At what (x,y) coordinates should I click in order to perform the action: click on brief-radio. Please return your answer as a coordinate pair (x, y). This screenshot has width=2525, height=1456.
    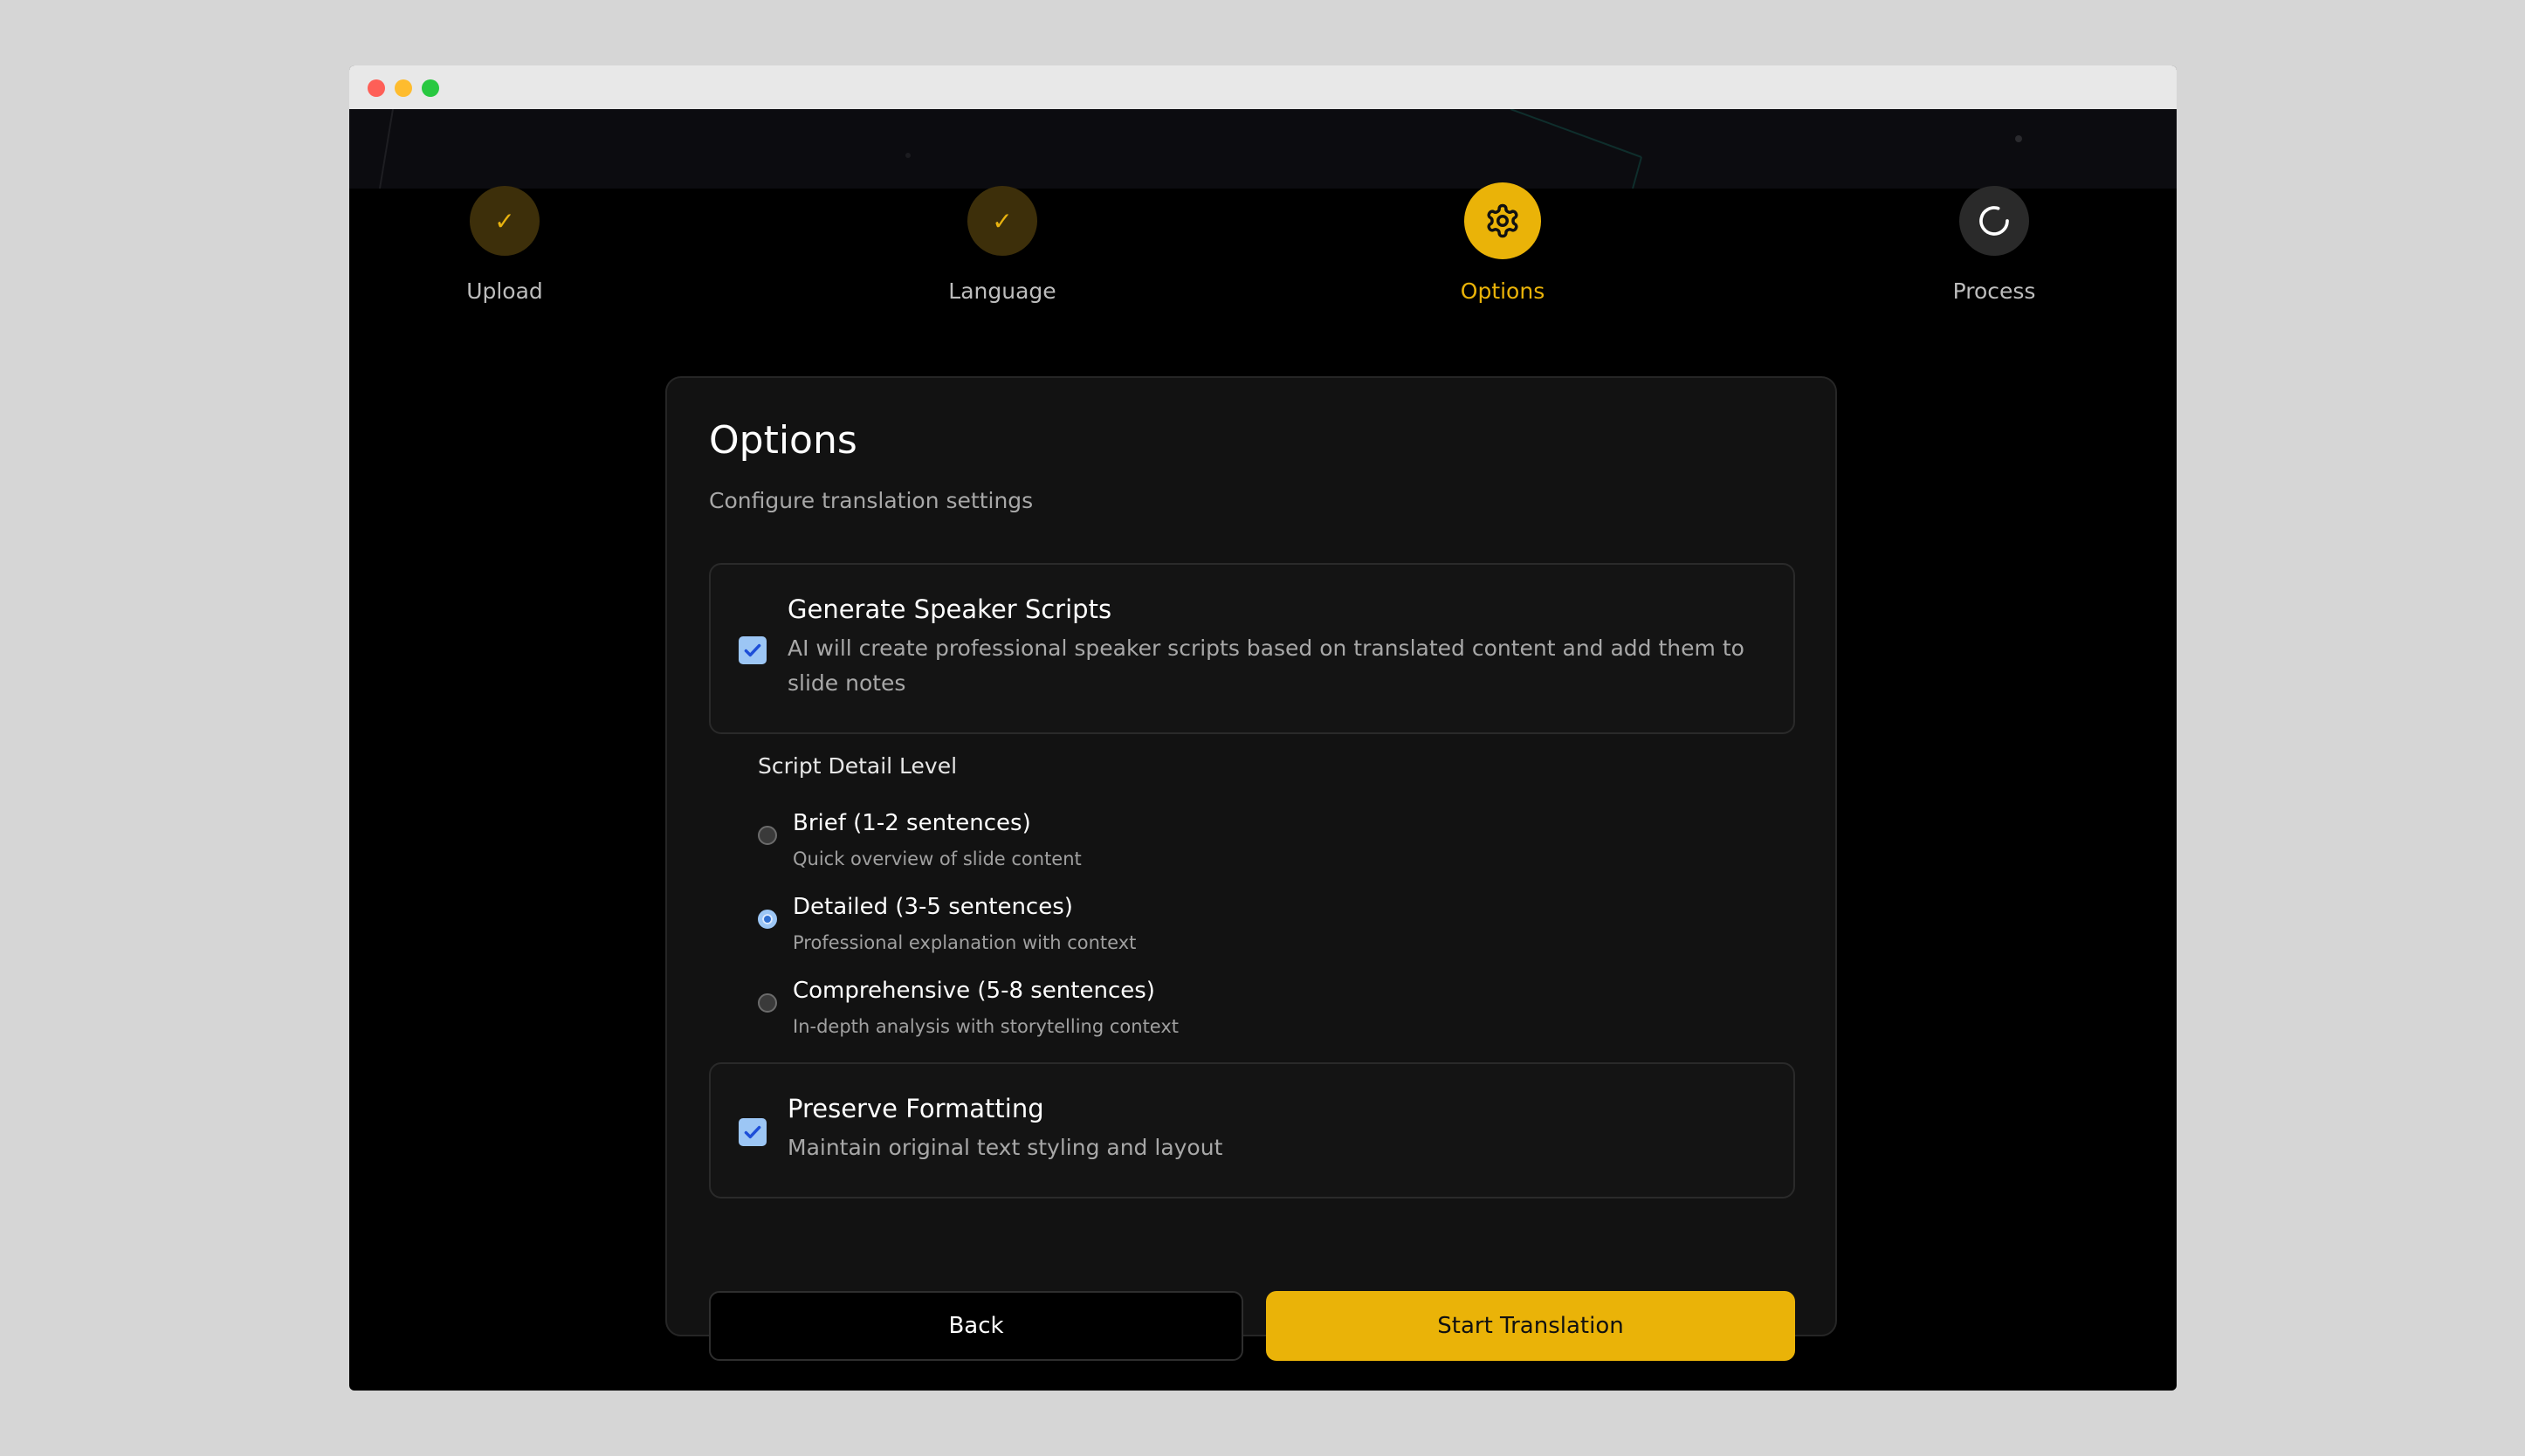
    Looking at the image, I should click on (767, 835).